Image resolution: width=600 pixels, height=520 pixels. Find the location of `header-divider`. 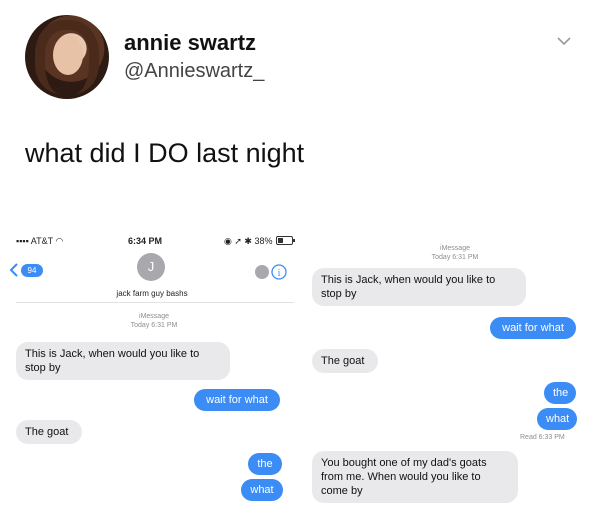

header-divider is located at coordinates (155, 302).